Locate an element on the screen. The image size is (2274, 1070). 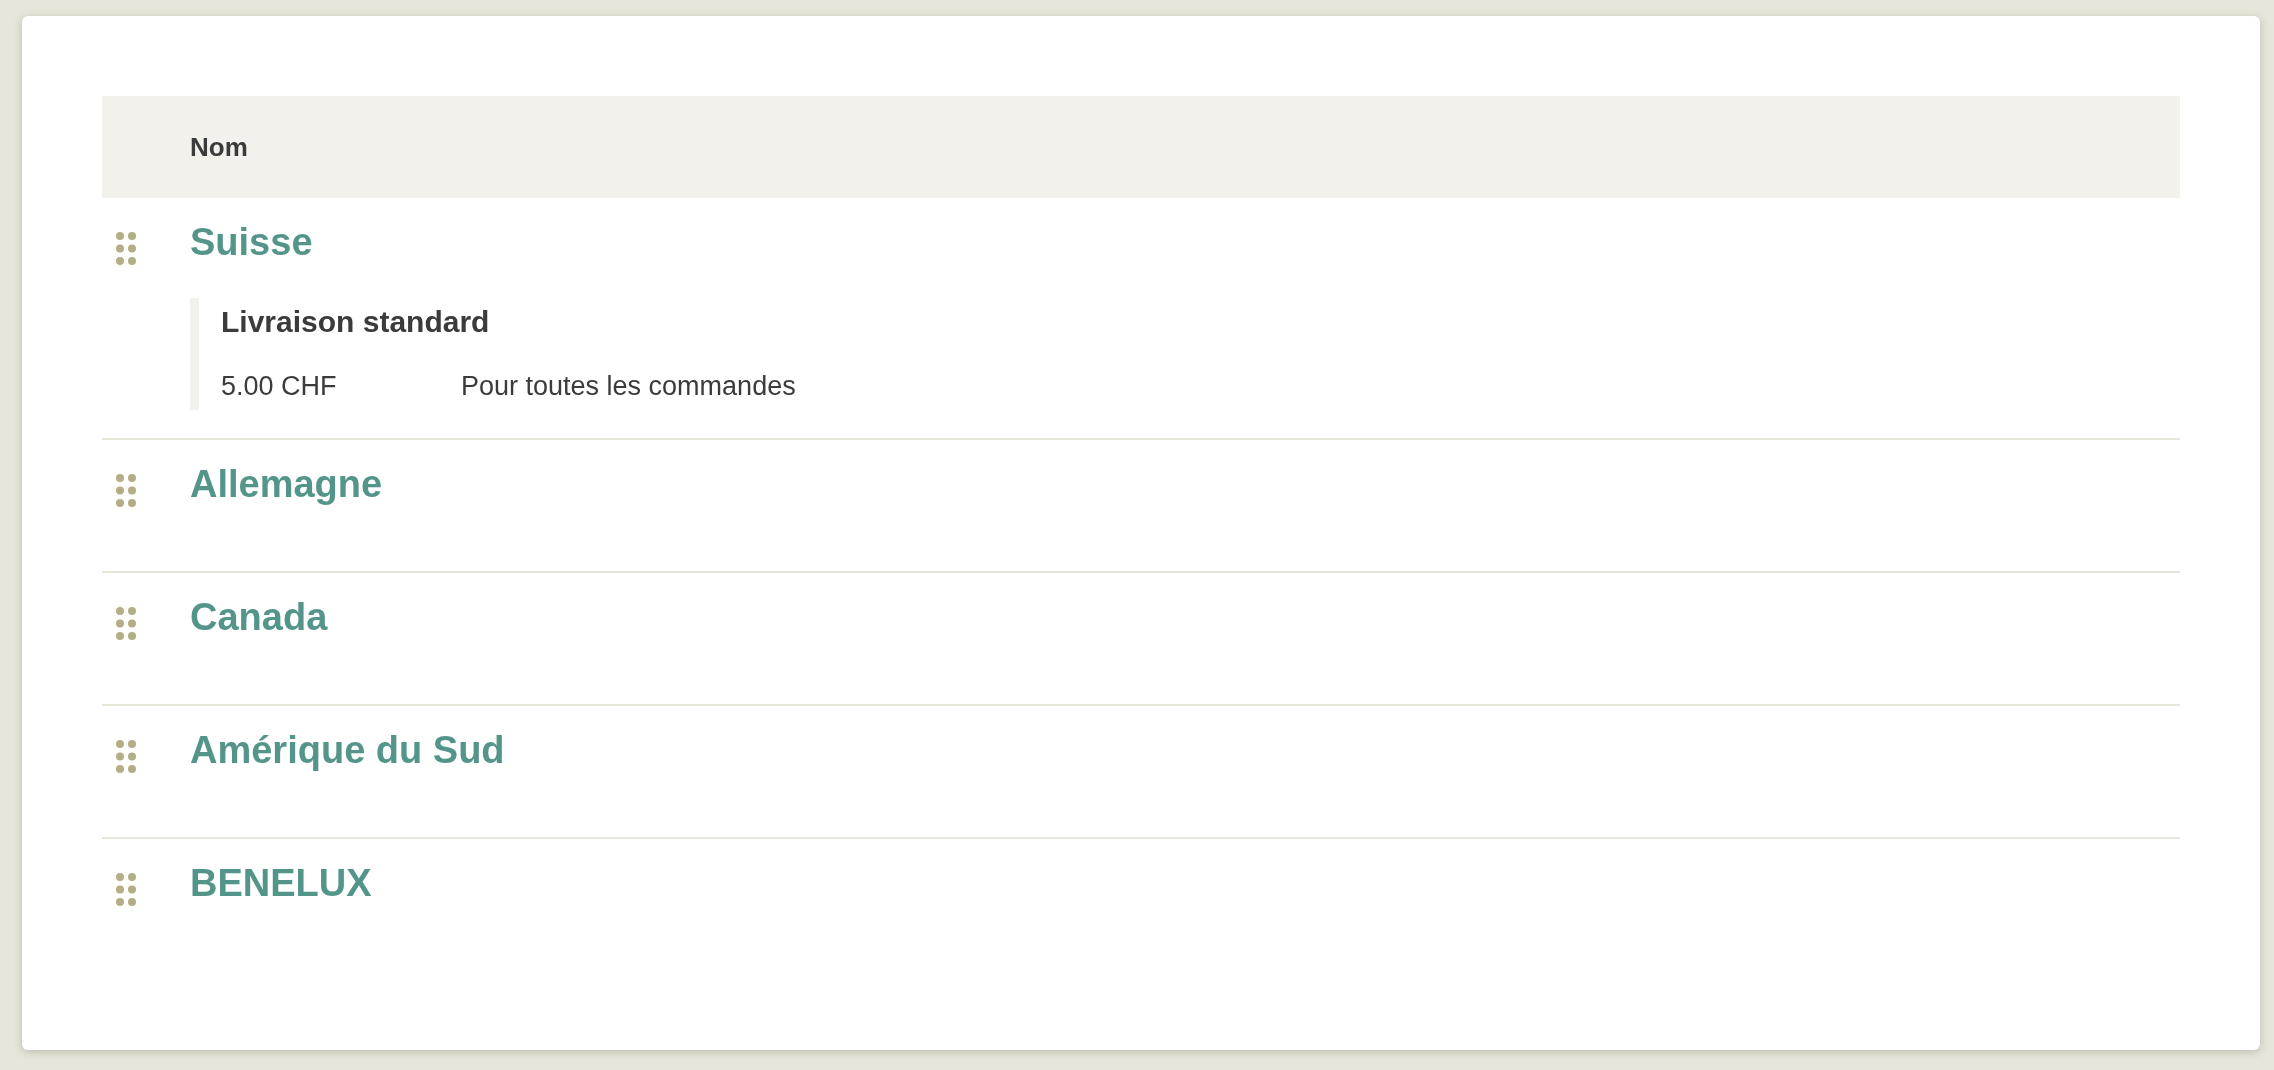
shipping-method-title: Livraison standard is located at coordinates (355, 322).